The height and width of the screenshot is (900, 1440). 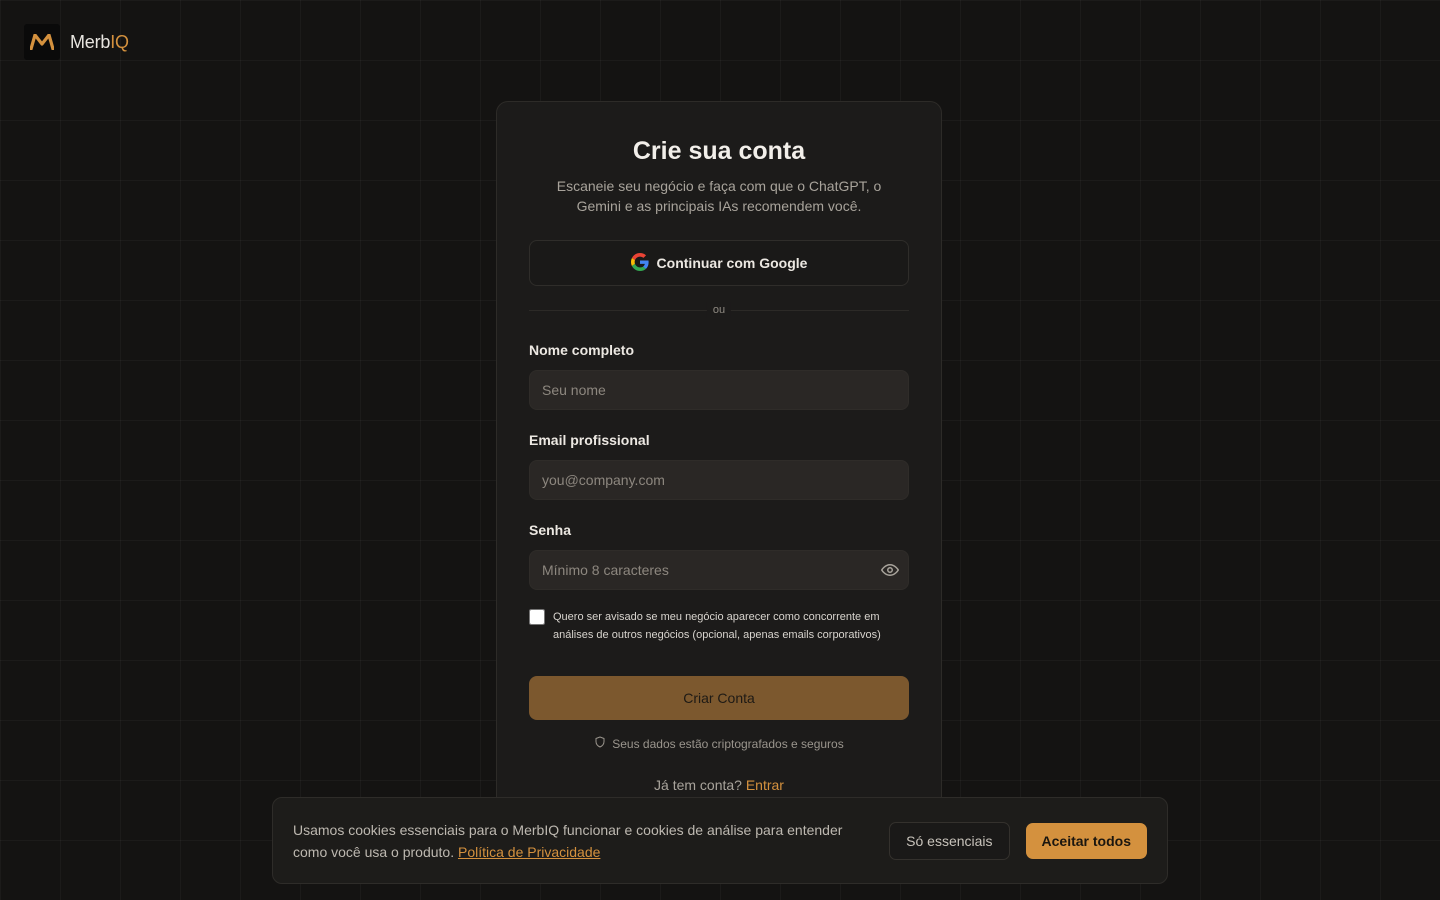 I want to click on google-icon, so click(x=639, y=263).